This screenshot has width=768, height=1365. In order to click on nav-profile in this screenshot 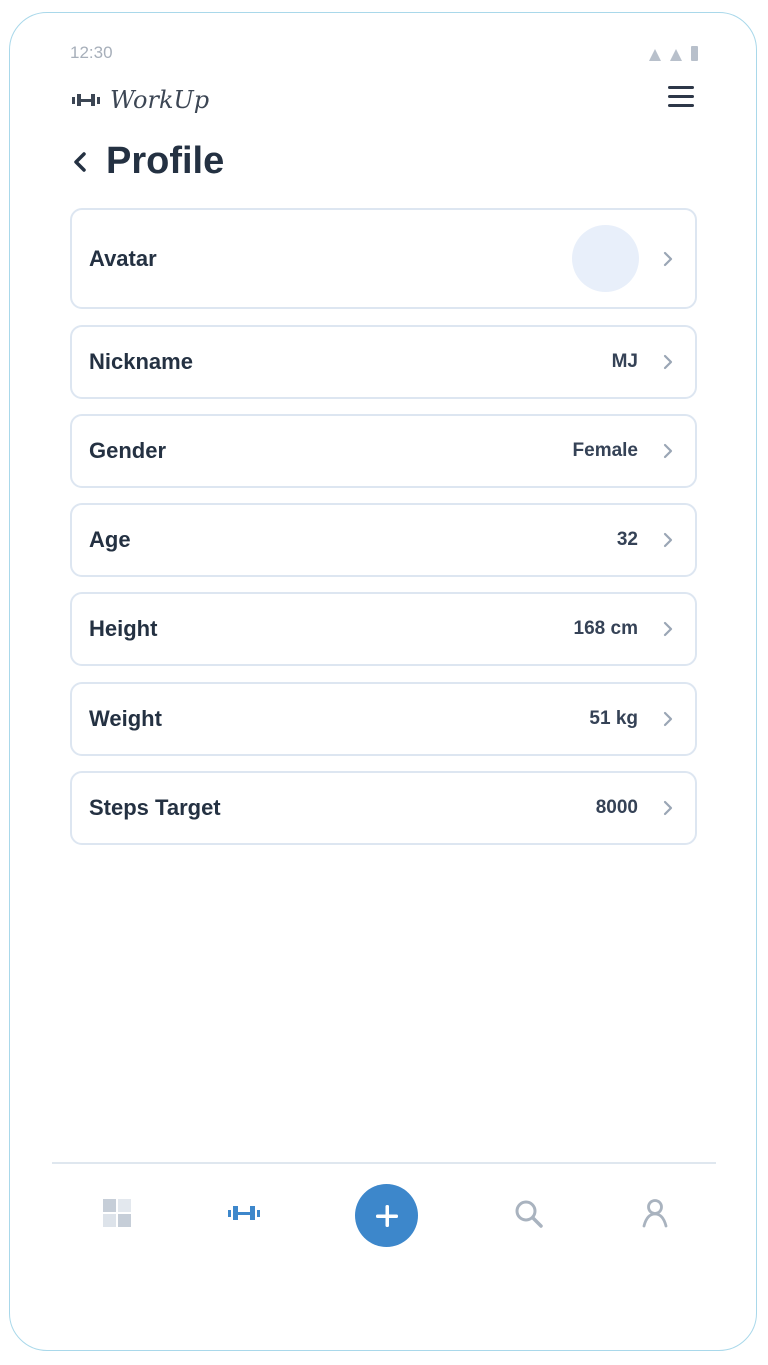, I will do `click(655, 1213)`.